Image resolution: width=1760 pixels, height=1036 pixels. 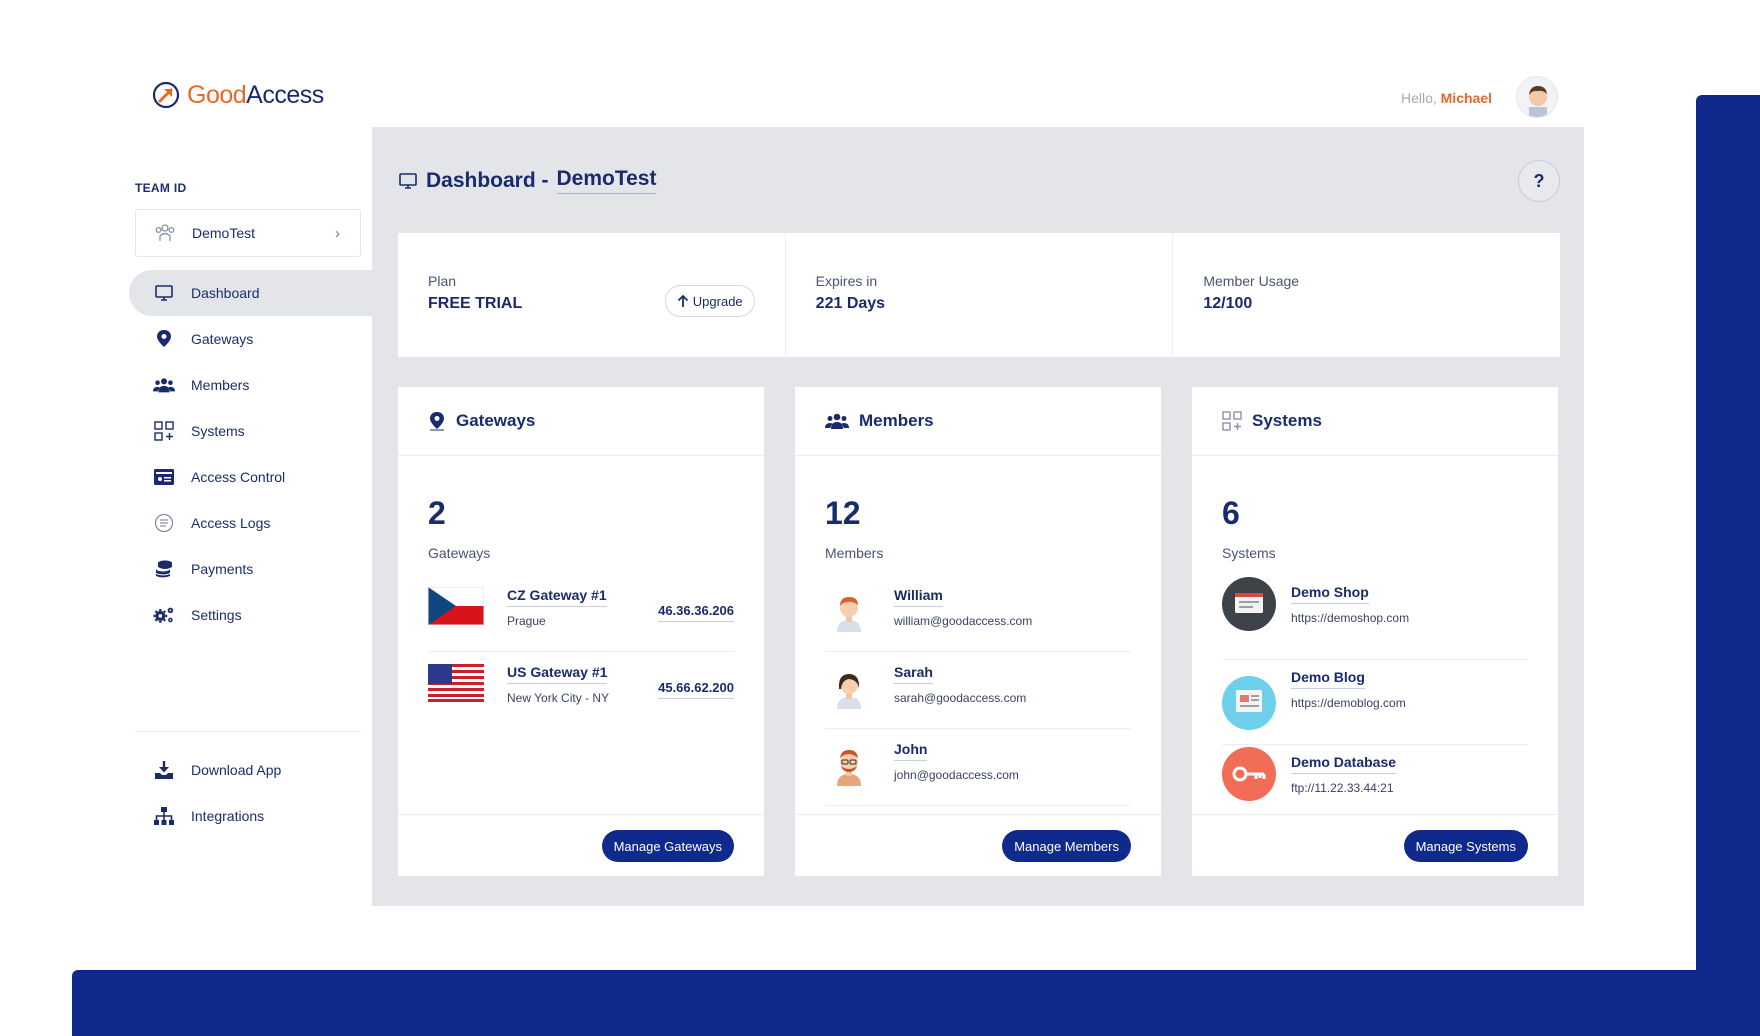 I want to click on expires-section: Expires in 221 Days, so click(x=980, y=295).